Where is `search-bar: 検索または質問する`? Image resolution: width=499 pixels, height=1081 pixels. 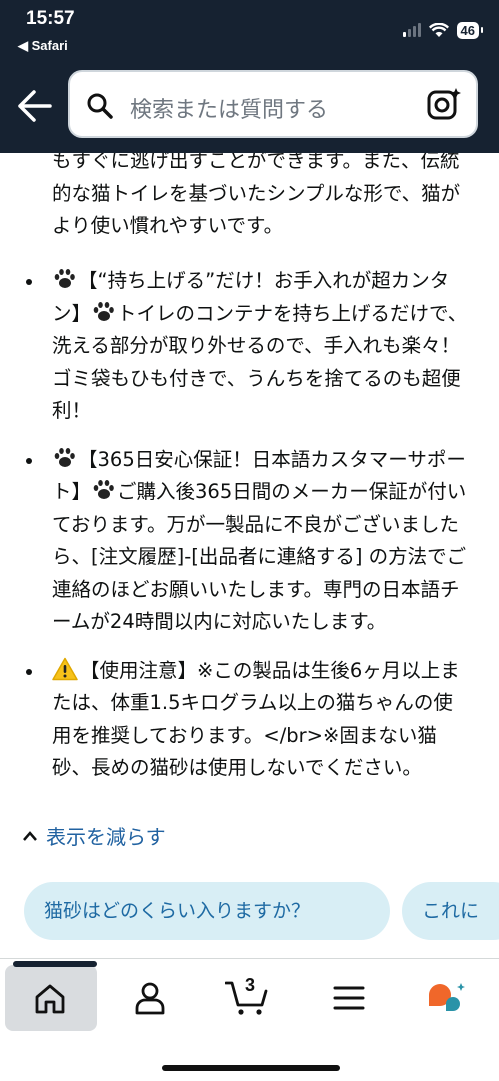
search-bar: 検索または質問する is located at coordinates (273, 104).